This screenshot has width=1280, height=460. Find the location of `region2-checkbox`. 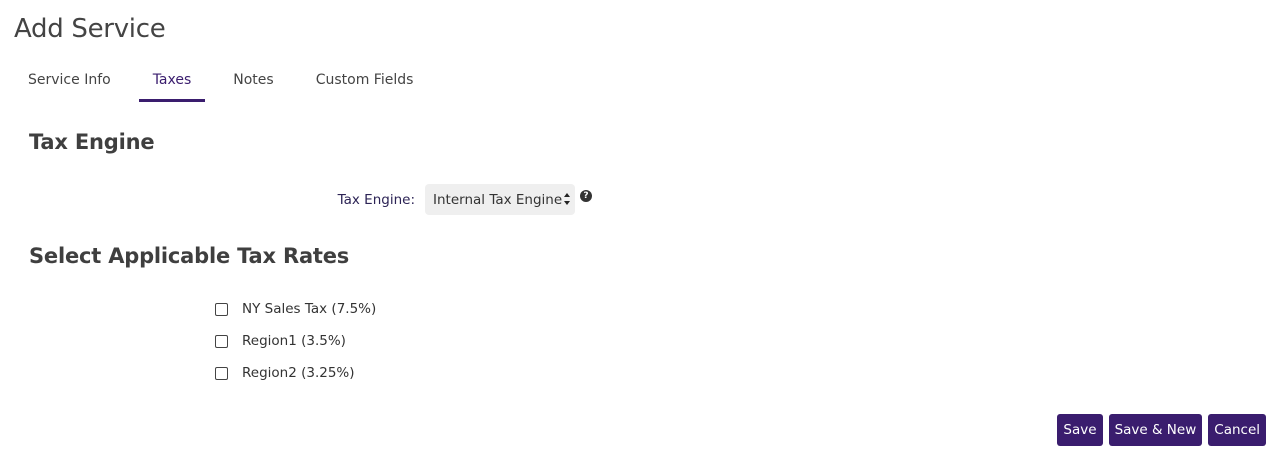

region2-checkbox is located at coordinates (221, 373).